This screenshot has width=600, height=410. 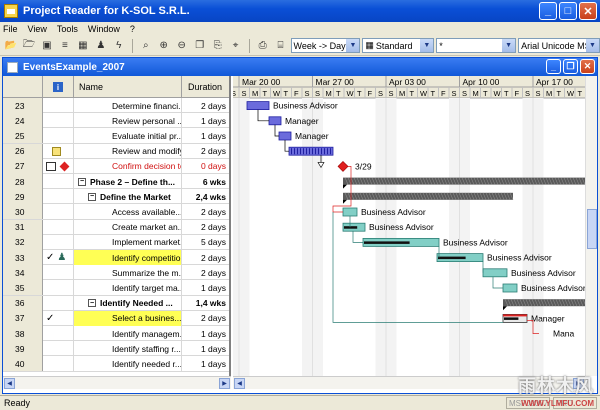 What do you see at coordinates (37, 29) in the screenshot?
I see `menu-view: View` at bounding box center [37, 29].